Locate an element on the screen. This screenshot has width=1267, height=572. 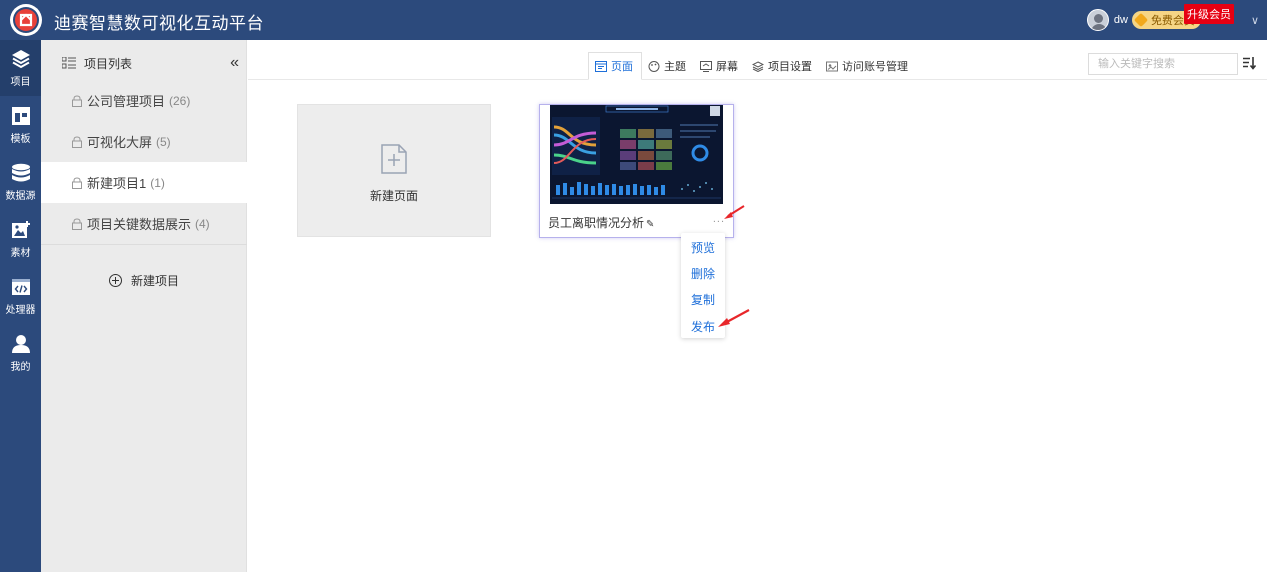
collapse-icon: « is located at coordinates (234, 63).